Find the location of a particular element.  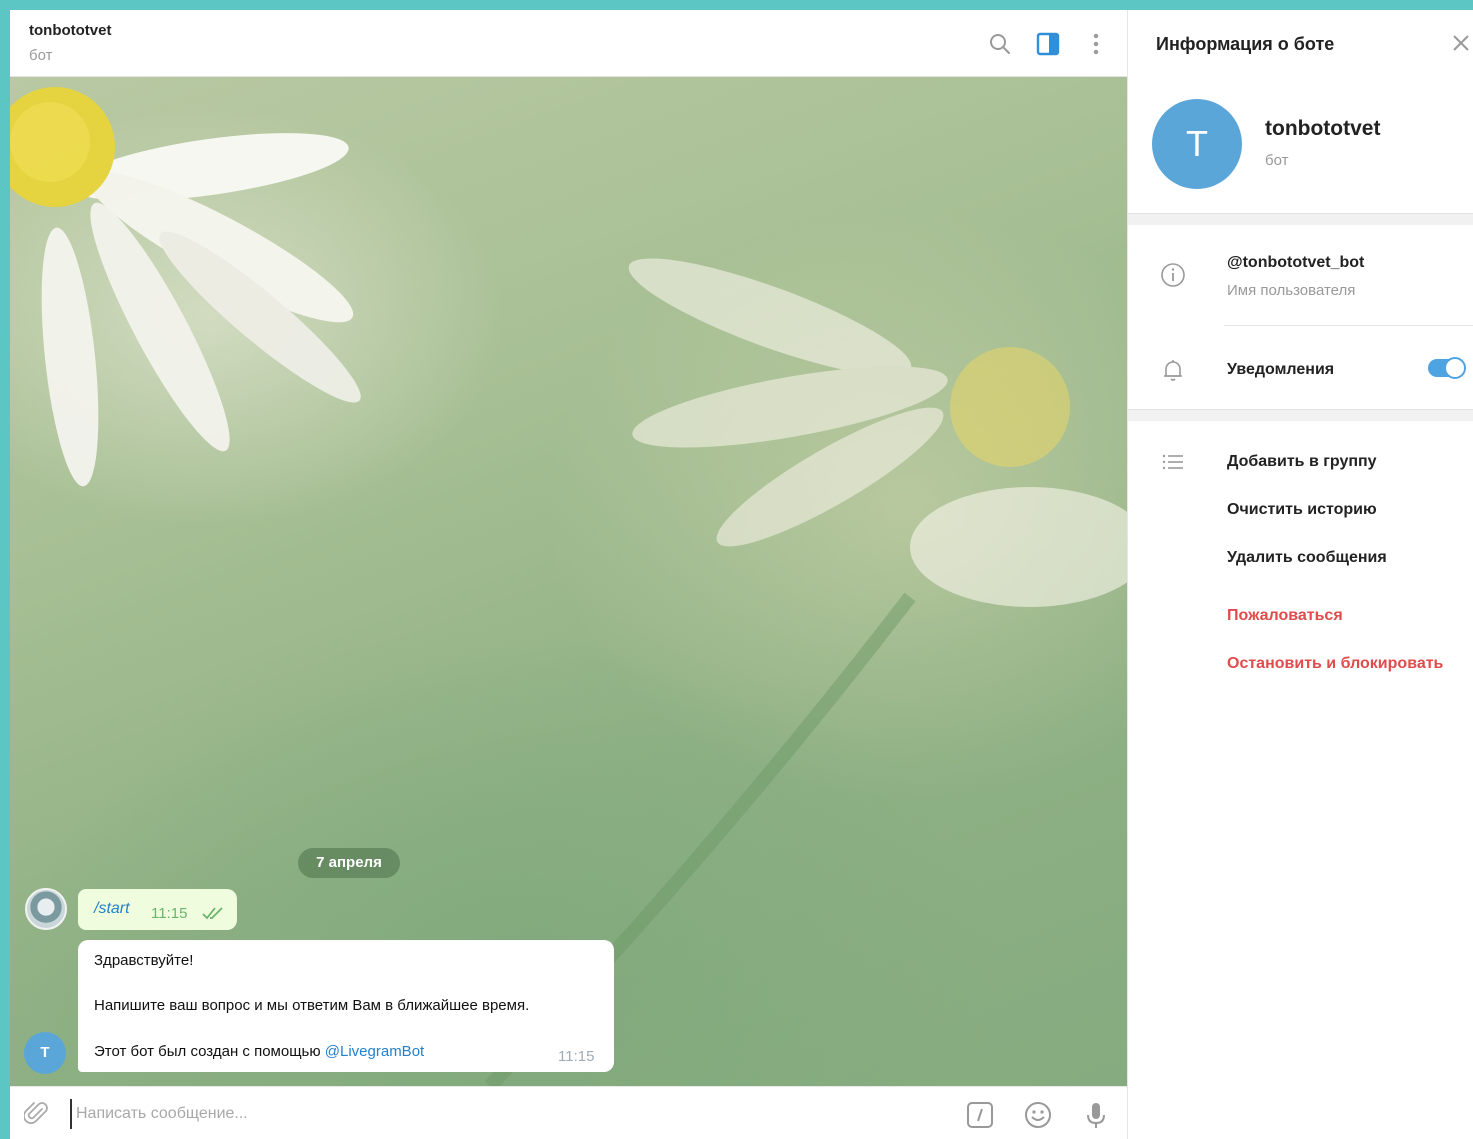

message-greeting: Здравствуйте! is located at coordinates (144, 960).